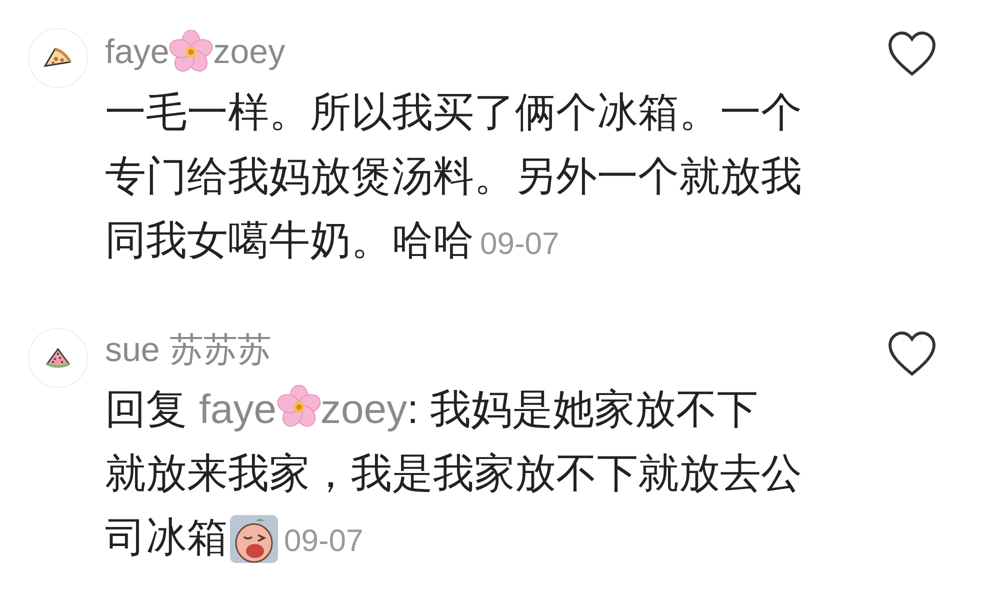 The image size is (981, 600). I want to click on comment-text: 就放来我家，我是我家放不下就放去公, so click(453, 473).